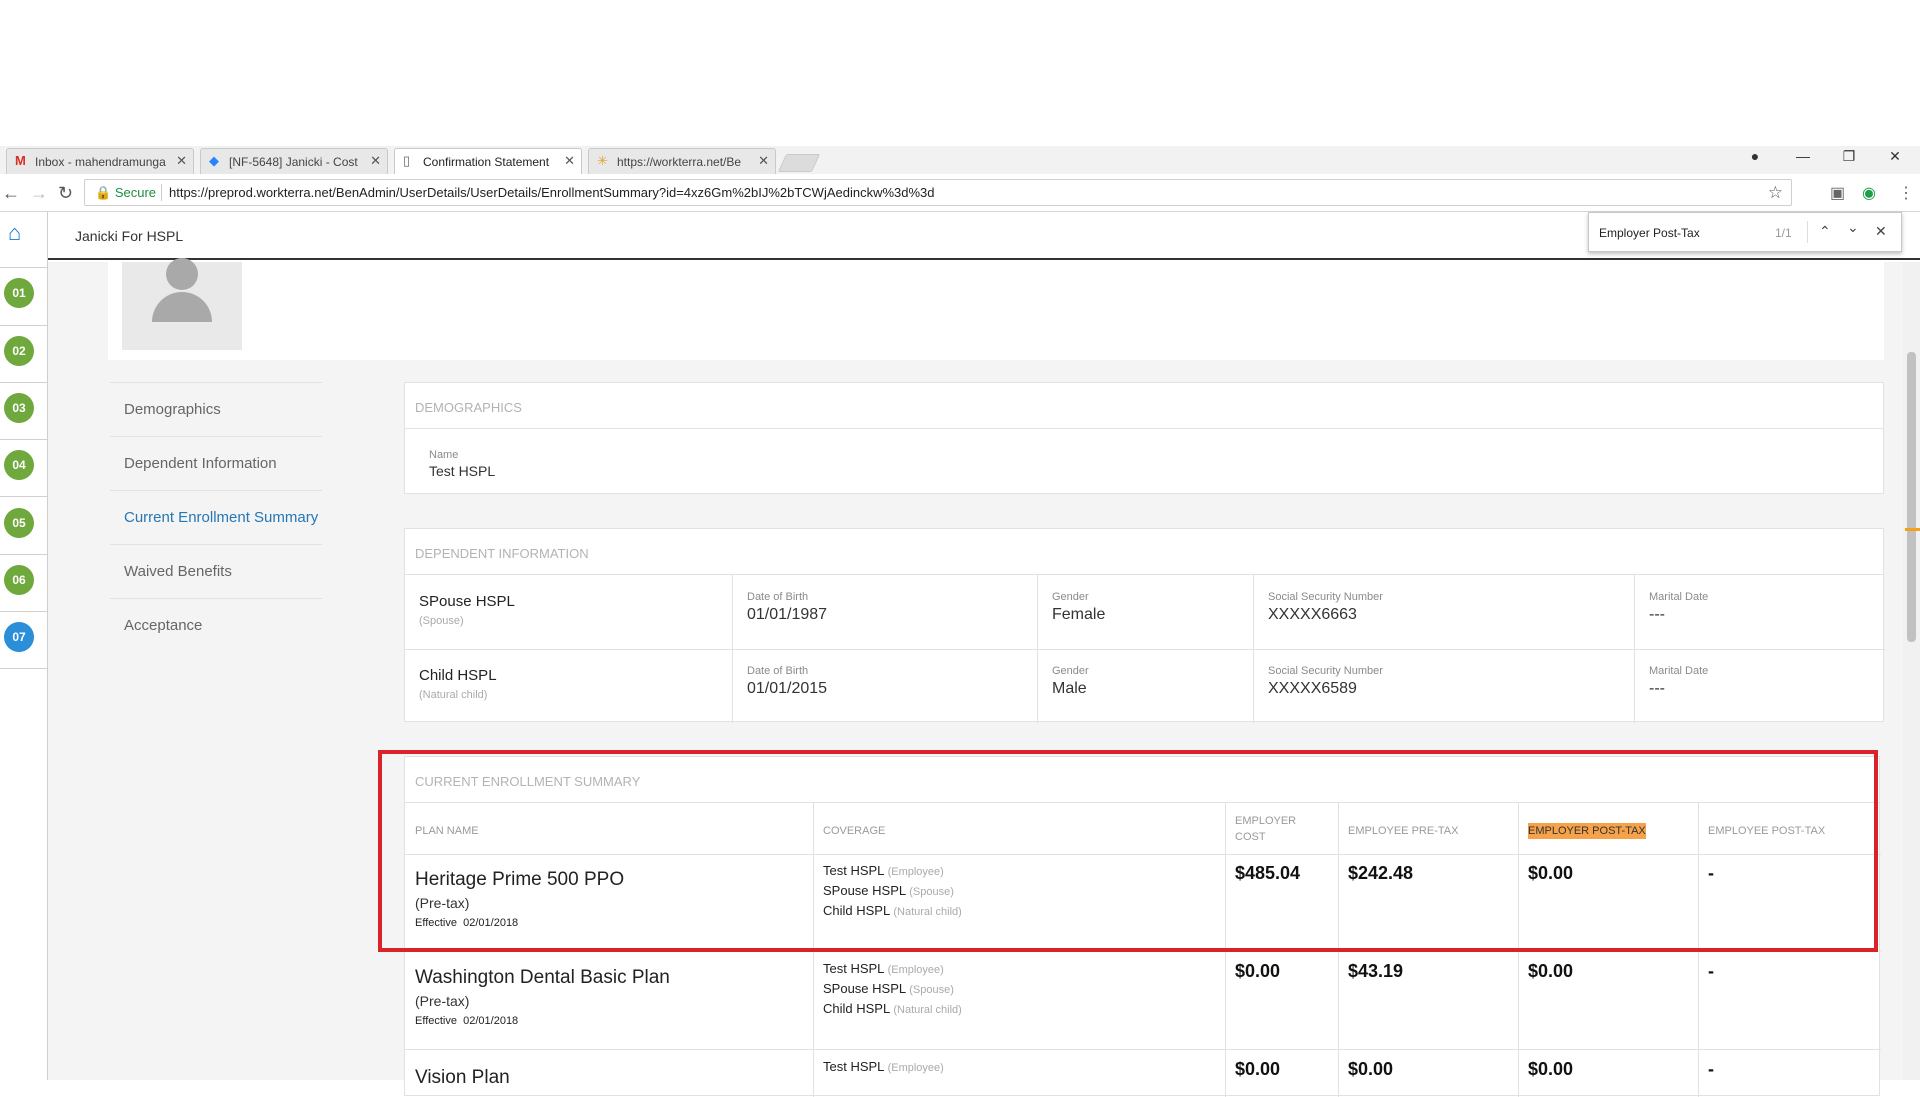  What do you see at coordinates (856, 1008) in the screenshot?
I see `coverage-name: Child HSPL` at bounding box center [856, 1008].